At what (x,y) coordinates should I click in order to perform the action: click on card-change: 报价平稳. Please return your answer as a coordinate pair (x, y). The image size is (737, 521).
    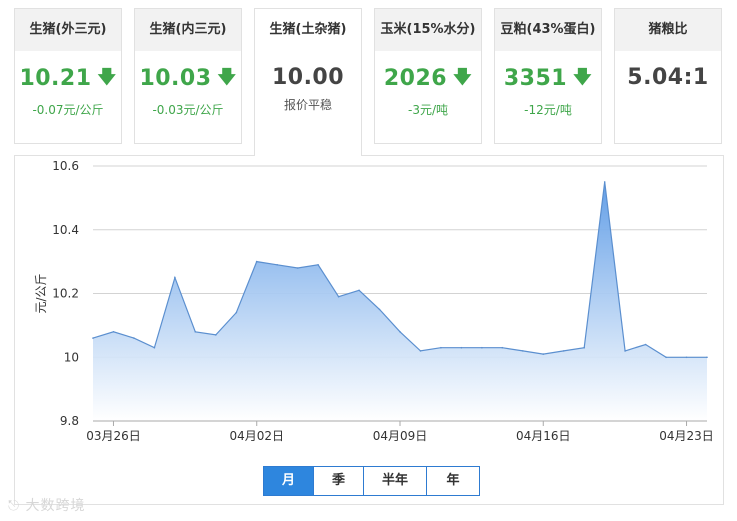
    Looking at the image, I should click on (307, 105).